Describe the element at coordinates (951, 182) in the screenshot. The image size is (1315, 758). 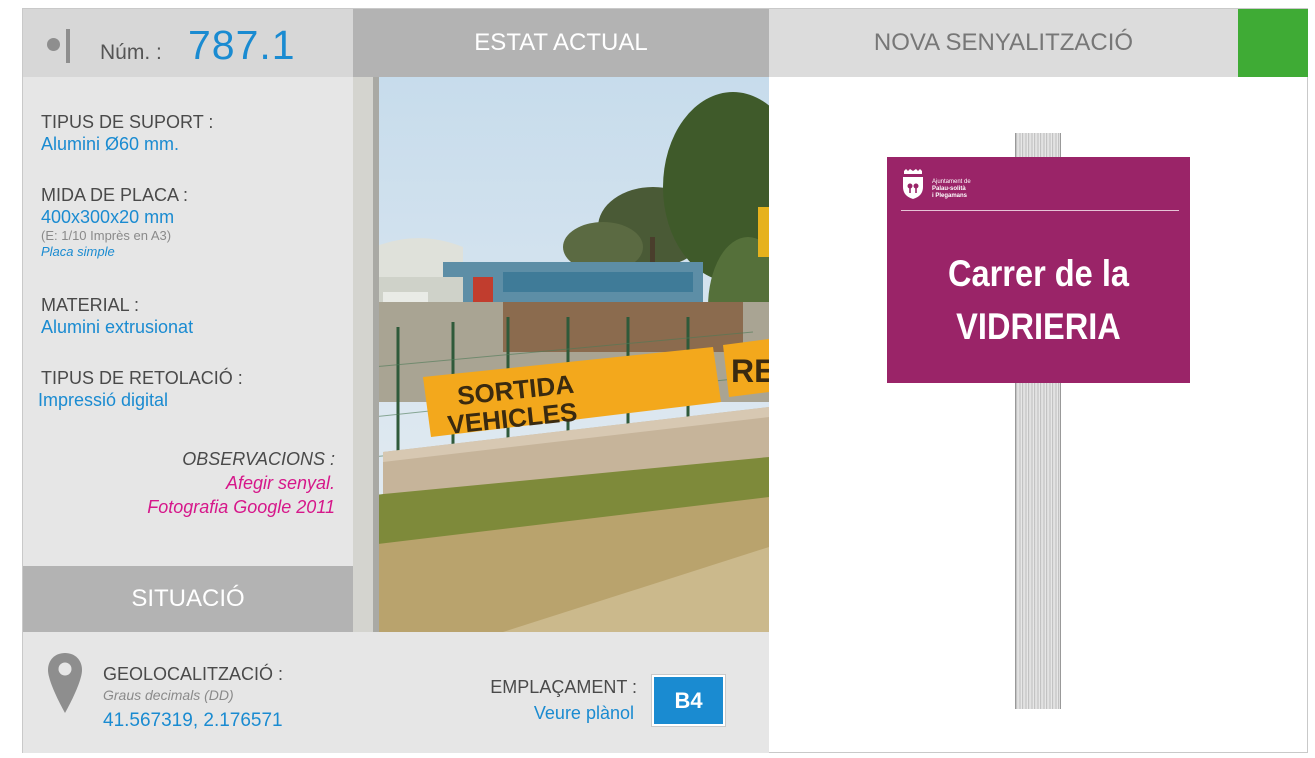
I see `org-line-1: Ajuntament de` at that location.